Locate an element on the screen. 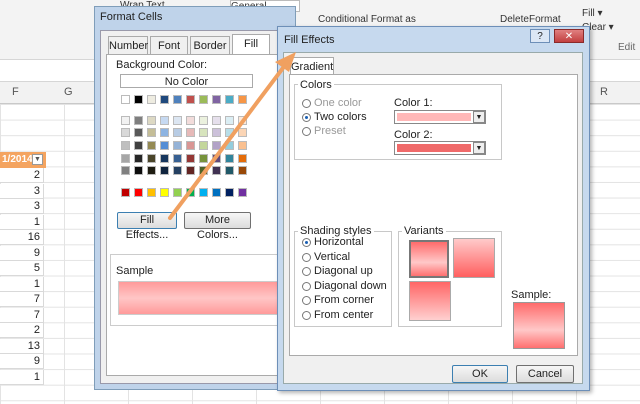  annotation-arrow is located at coordinates (232, 136).